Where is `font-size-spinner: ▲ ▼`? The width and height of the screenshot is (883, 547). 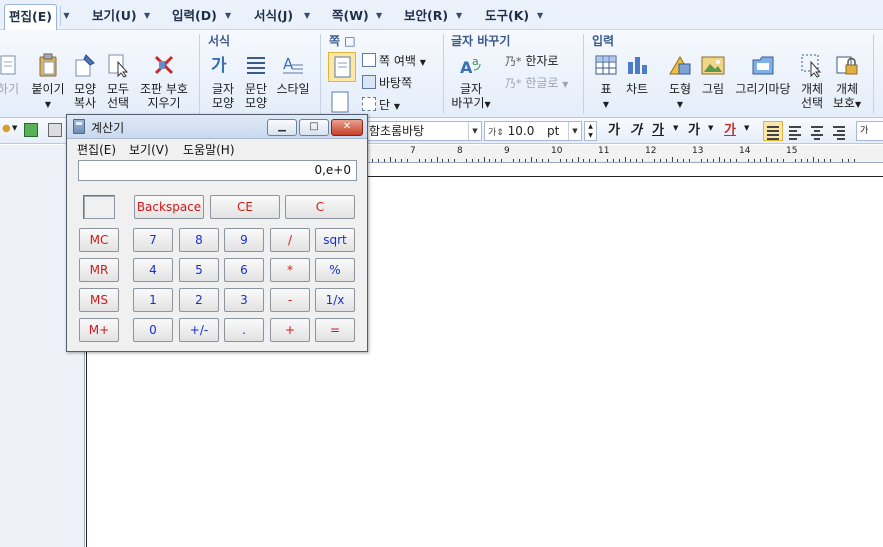
font-size-spinner: ▲ ▼ is located at coordinates (590, 131).